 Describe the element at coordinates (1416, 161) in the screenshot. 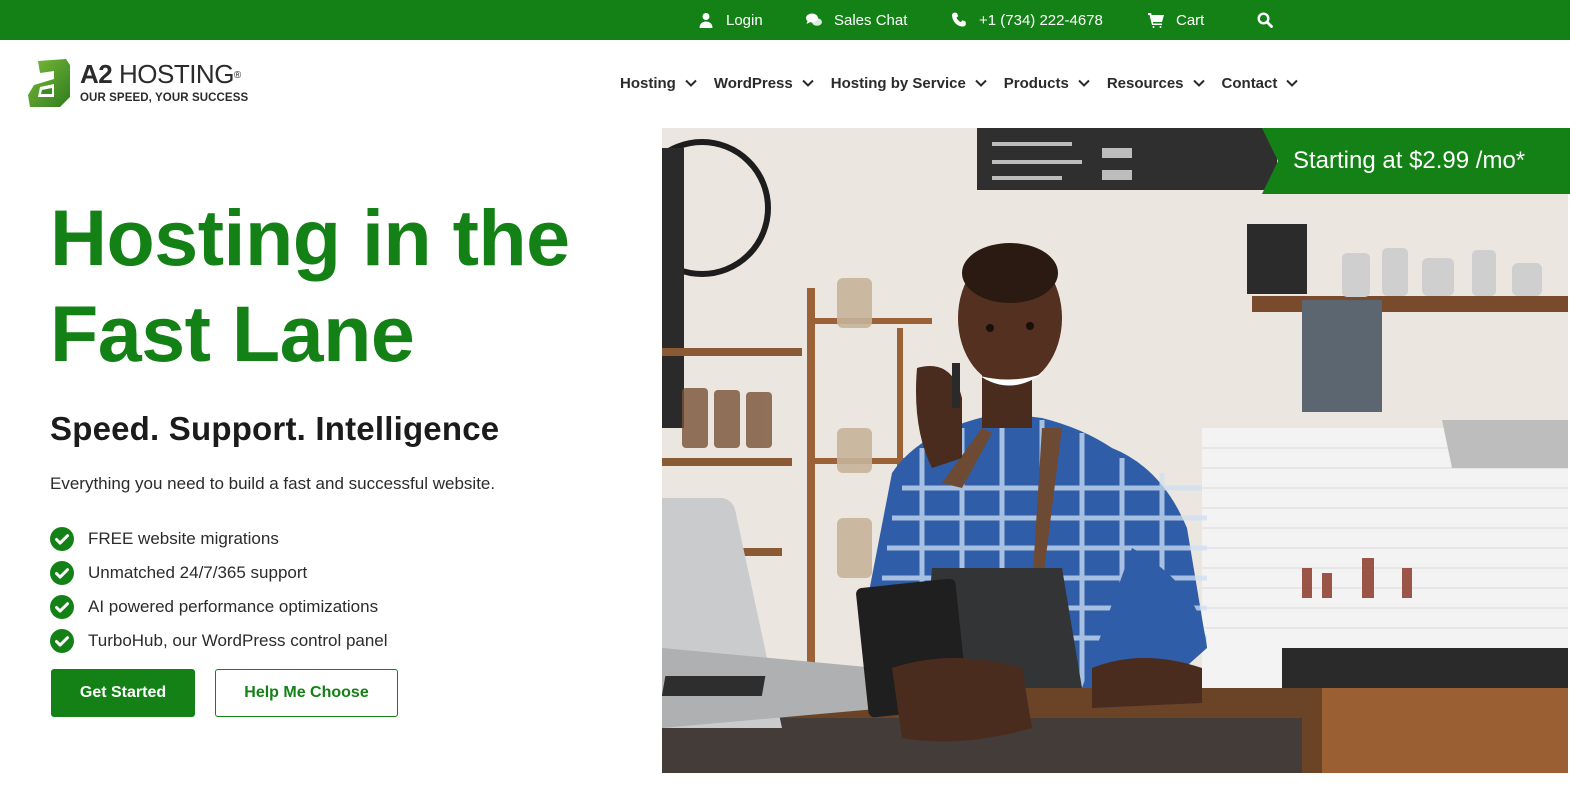

I see `price-badge: Starting at $2.99 /mo*` at that location.